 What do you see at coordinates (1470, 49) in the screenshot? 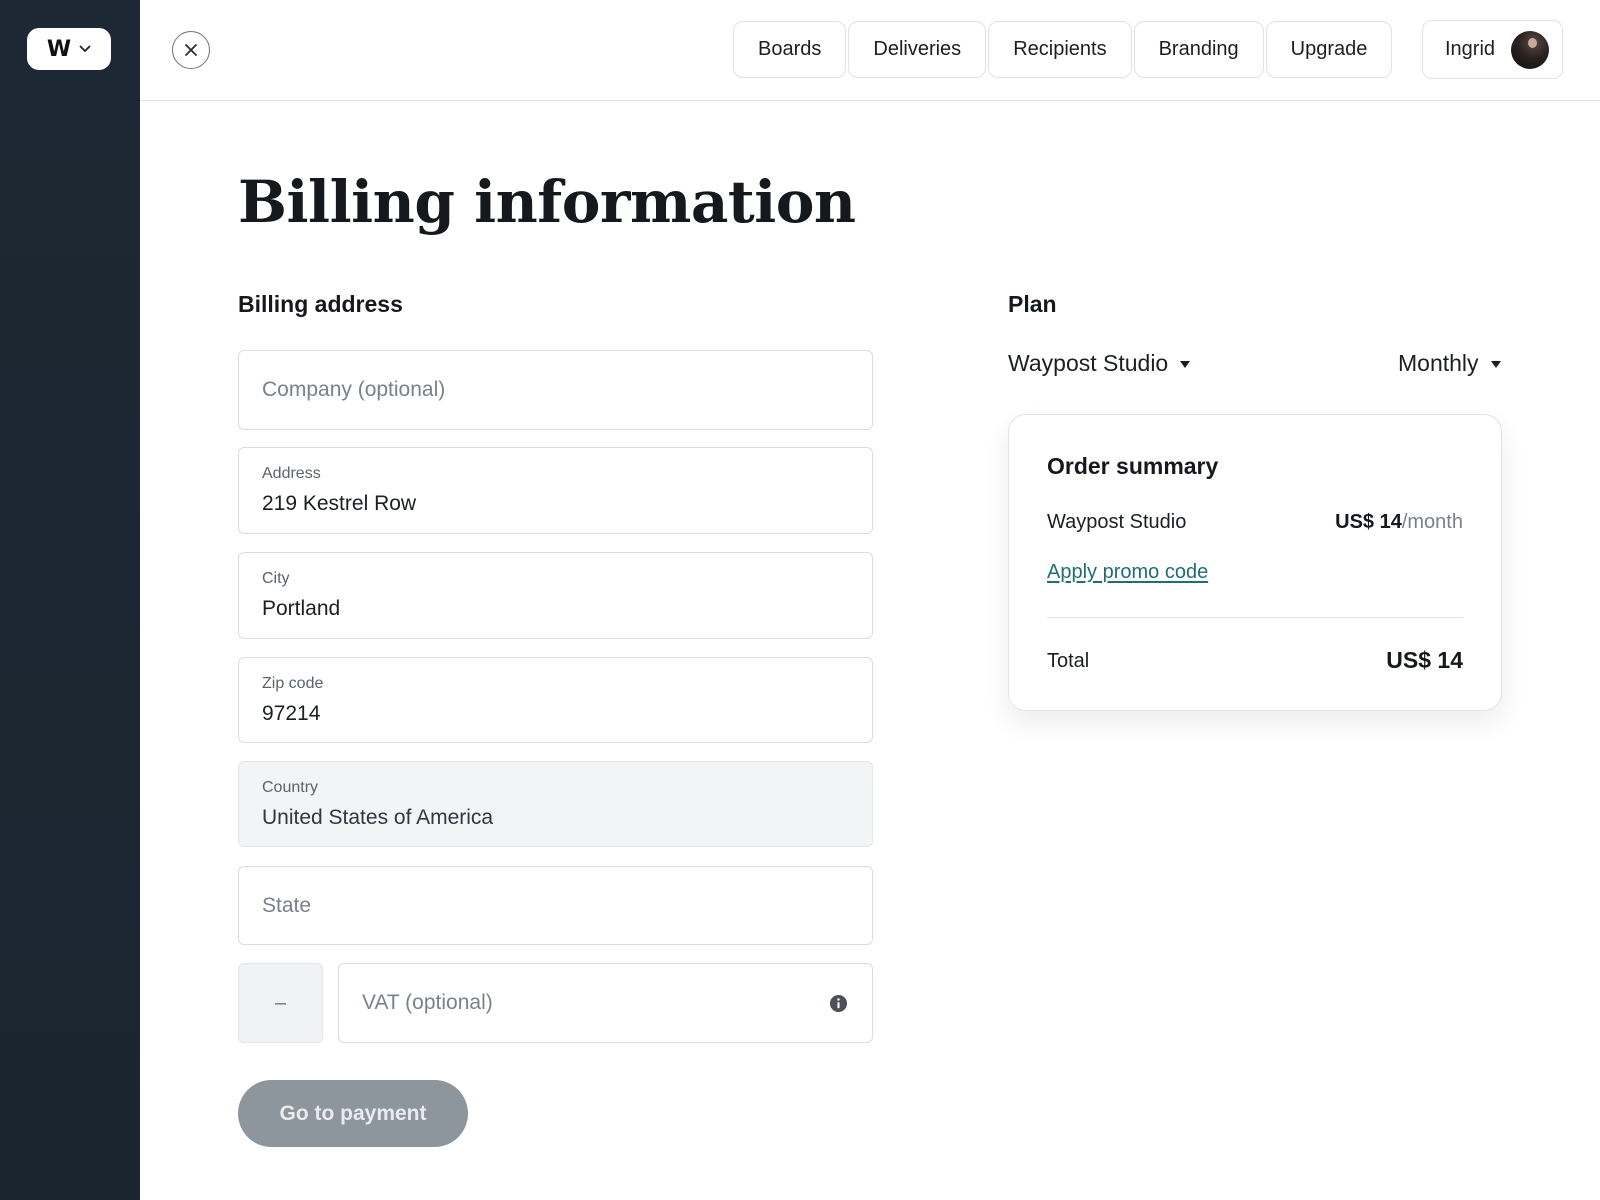
I see `user-name: Ingrid` at bounding box center [1470, 49].